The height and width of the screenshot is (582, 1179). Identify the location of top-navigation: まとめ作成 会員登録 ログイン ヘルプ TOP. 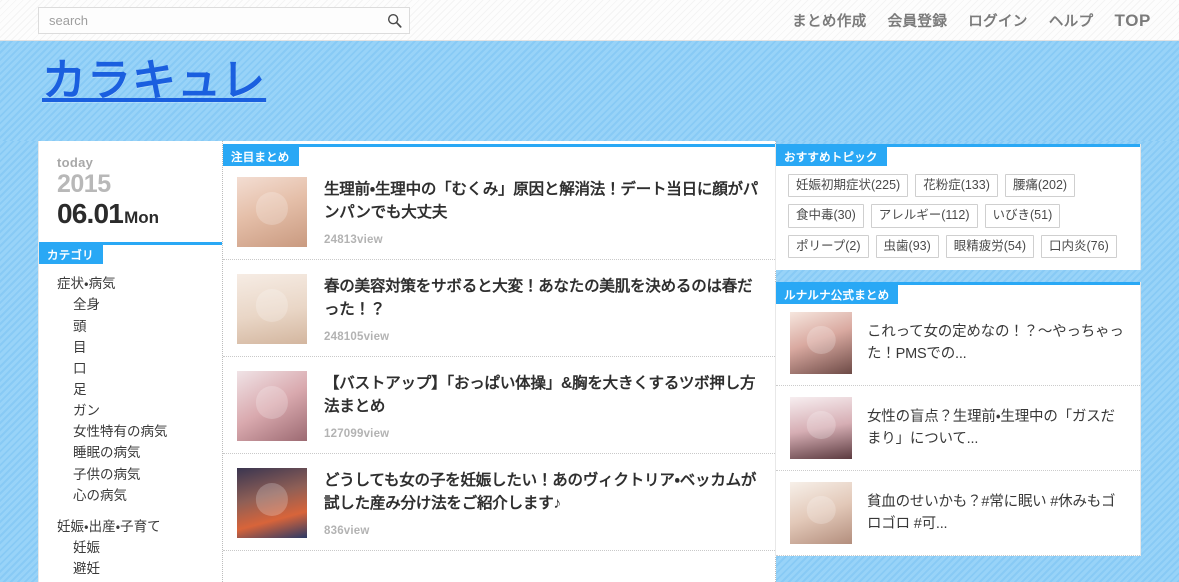
(971, 20).